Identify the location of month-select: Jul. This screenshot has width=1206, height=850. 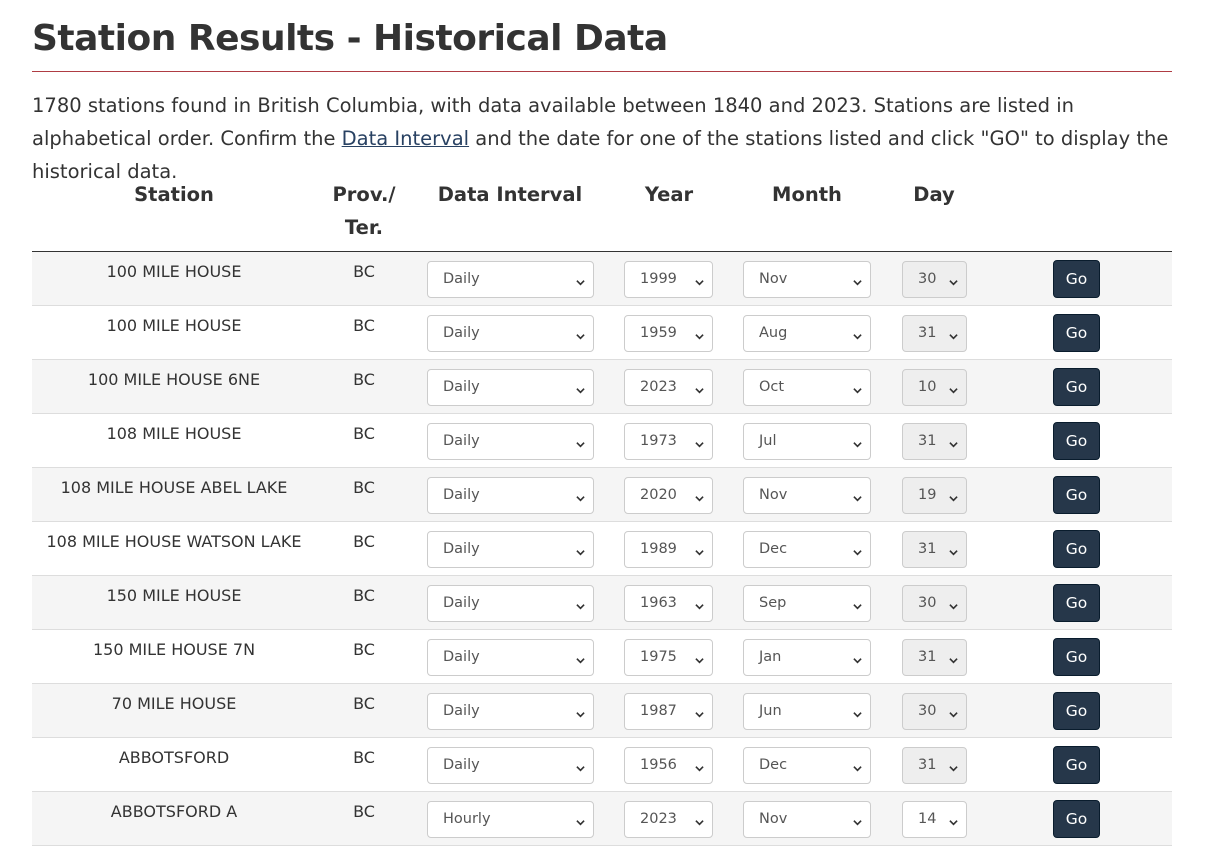
(807, 441).